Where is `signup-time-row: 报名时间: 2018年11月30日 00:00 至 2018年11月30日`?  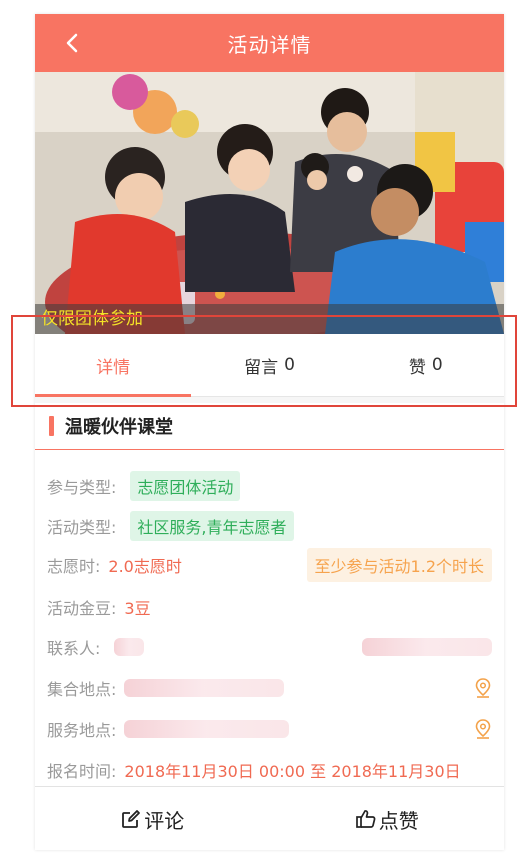
signup-time-row: 报名时间: 2018年11月30日 00:00 至 2018年11月30日 is located at coordinates (254, 770).